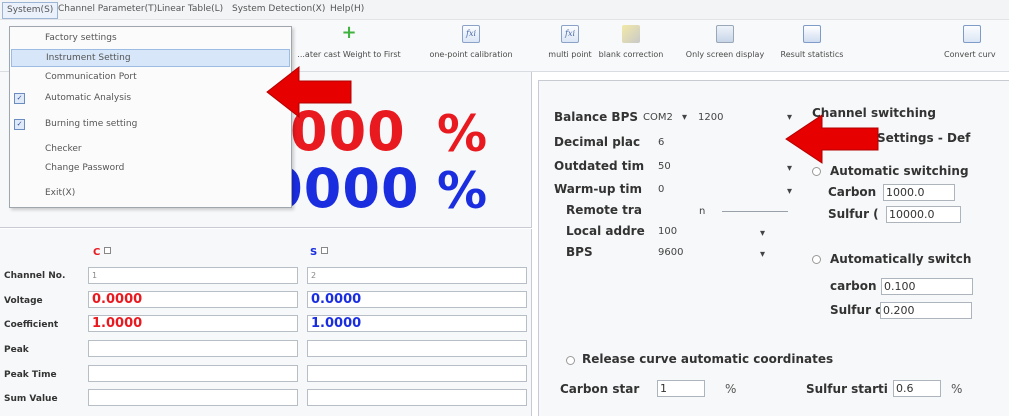 Image resolution: width=1009 pixels, height=416 pixels. Describe the element at coordinates (664, 166) in the screenshot. I see `outdated-time-select: 50` at that location.